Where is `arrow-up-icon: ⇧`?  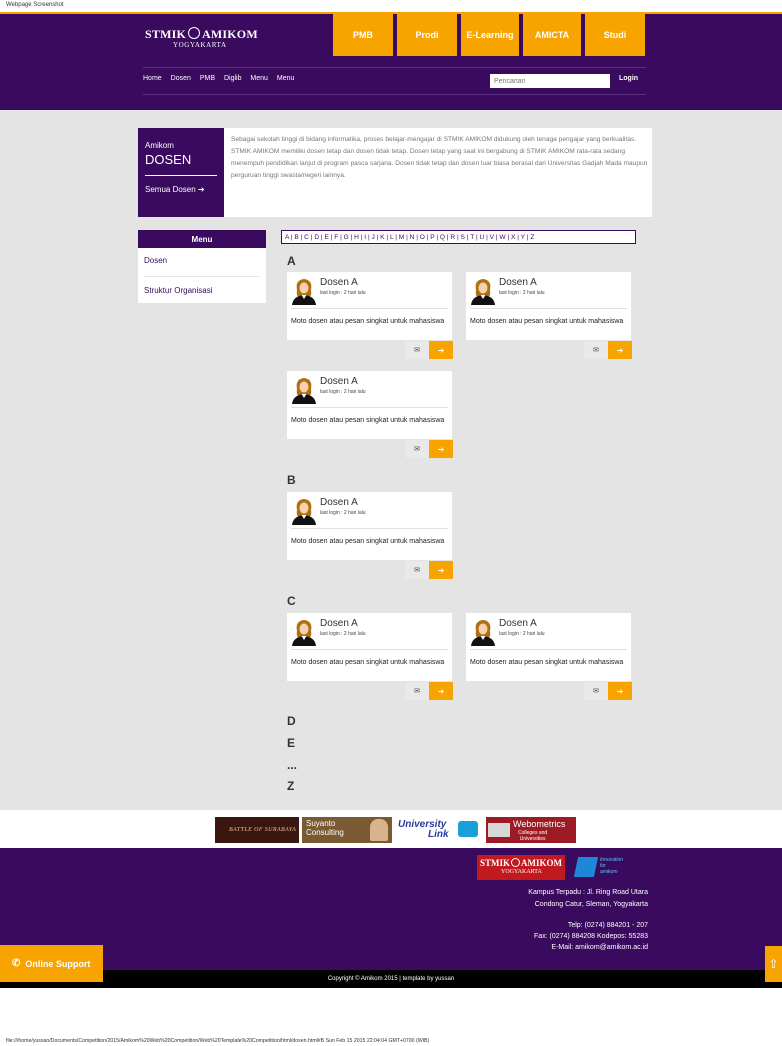 arrow-up-icon: ⇧ is located at coordinates (773, 964).